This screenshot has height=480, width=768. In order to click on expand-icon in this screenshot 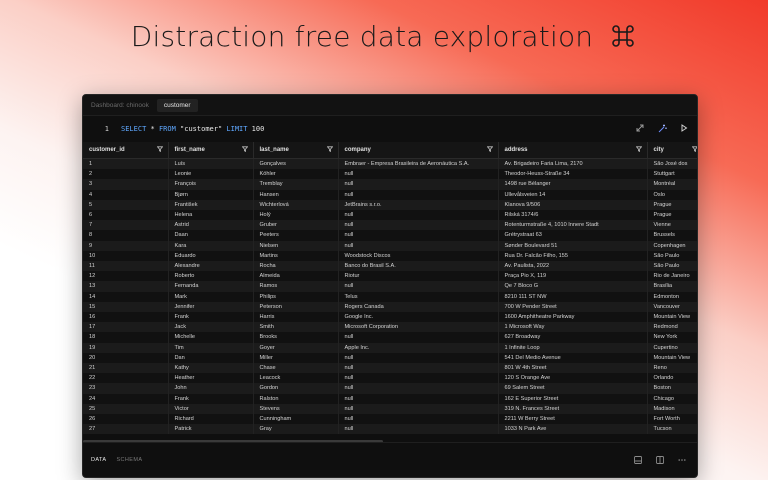, I will do `click(640, 128)`.